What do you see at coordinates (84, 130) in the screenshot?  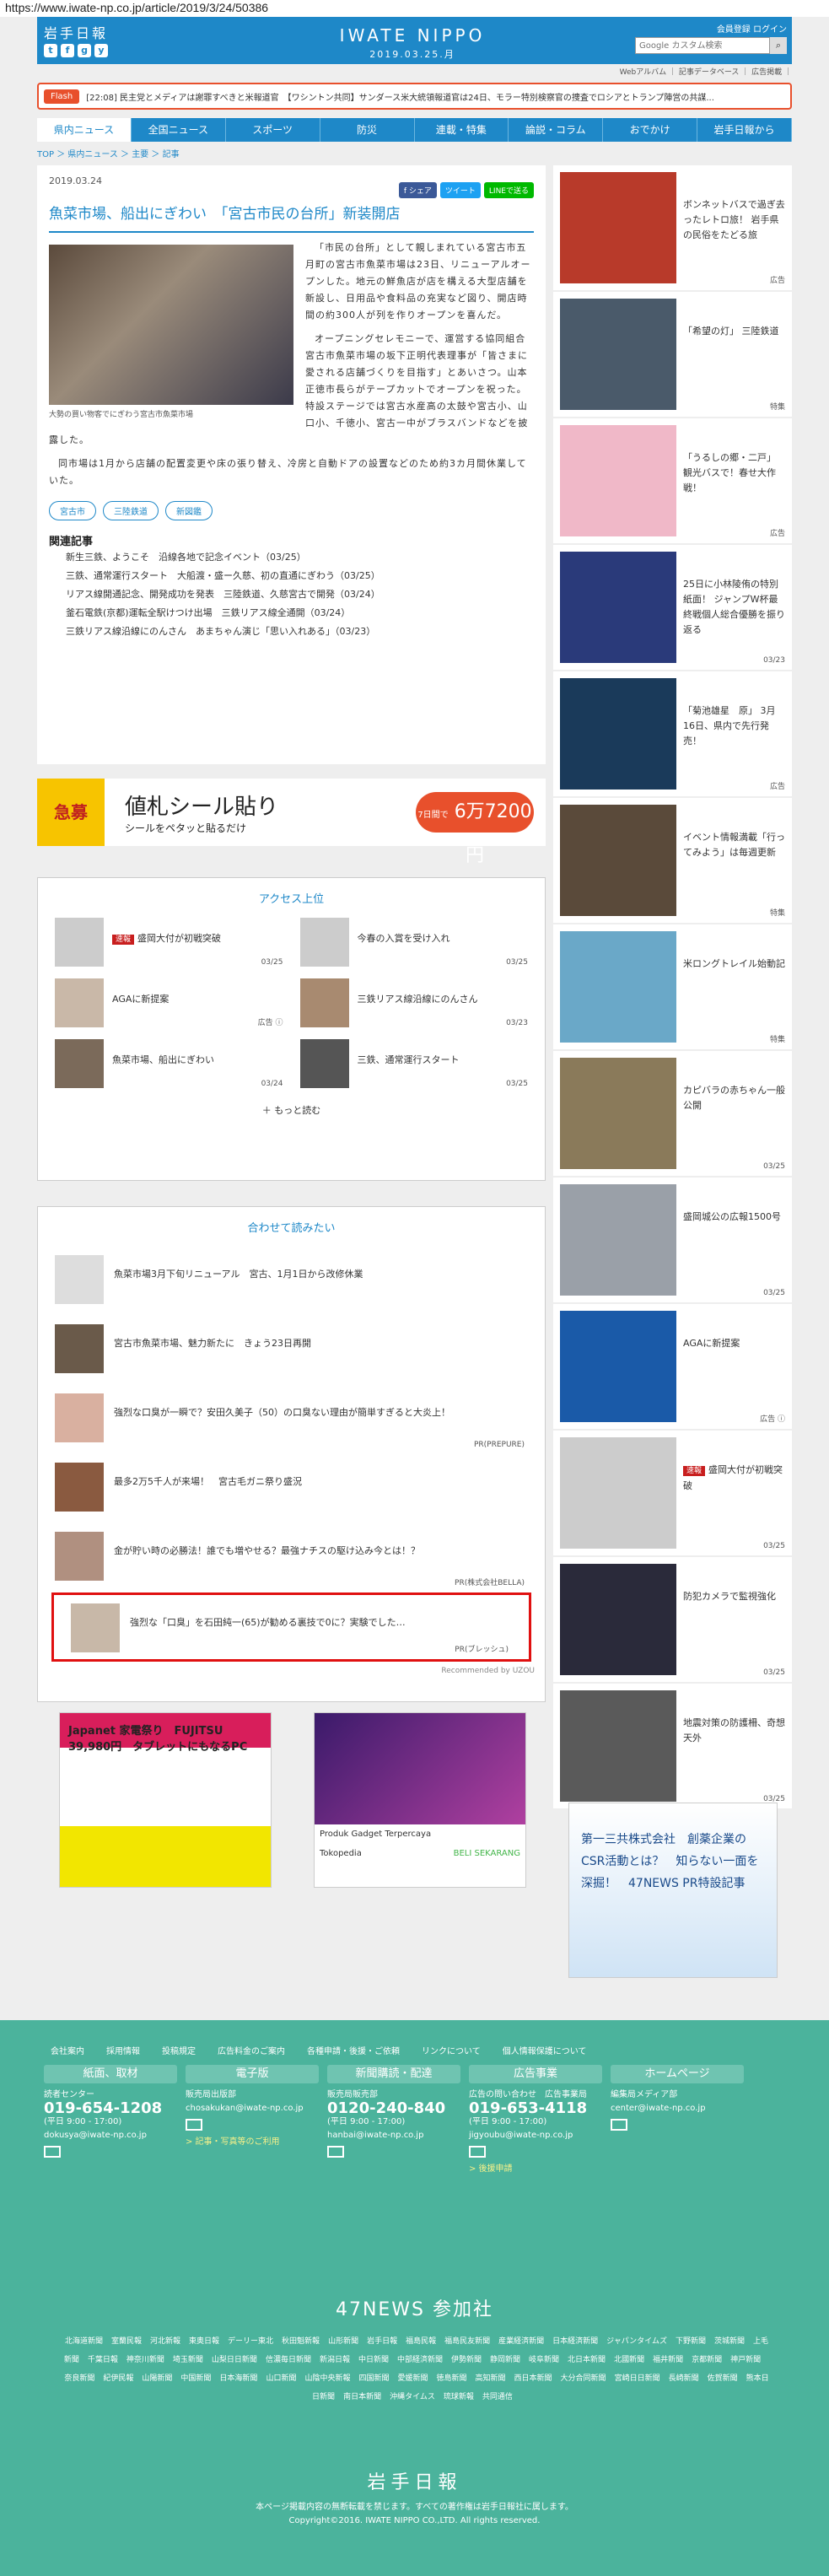 I see `nav-local-news: 県内ニュース` at bounding box center [84, 130].